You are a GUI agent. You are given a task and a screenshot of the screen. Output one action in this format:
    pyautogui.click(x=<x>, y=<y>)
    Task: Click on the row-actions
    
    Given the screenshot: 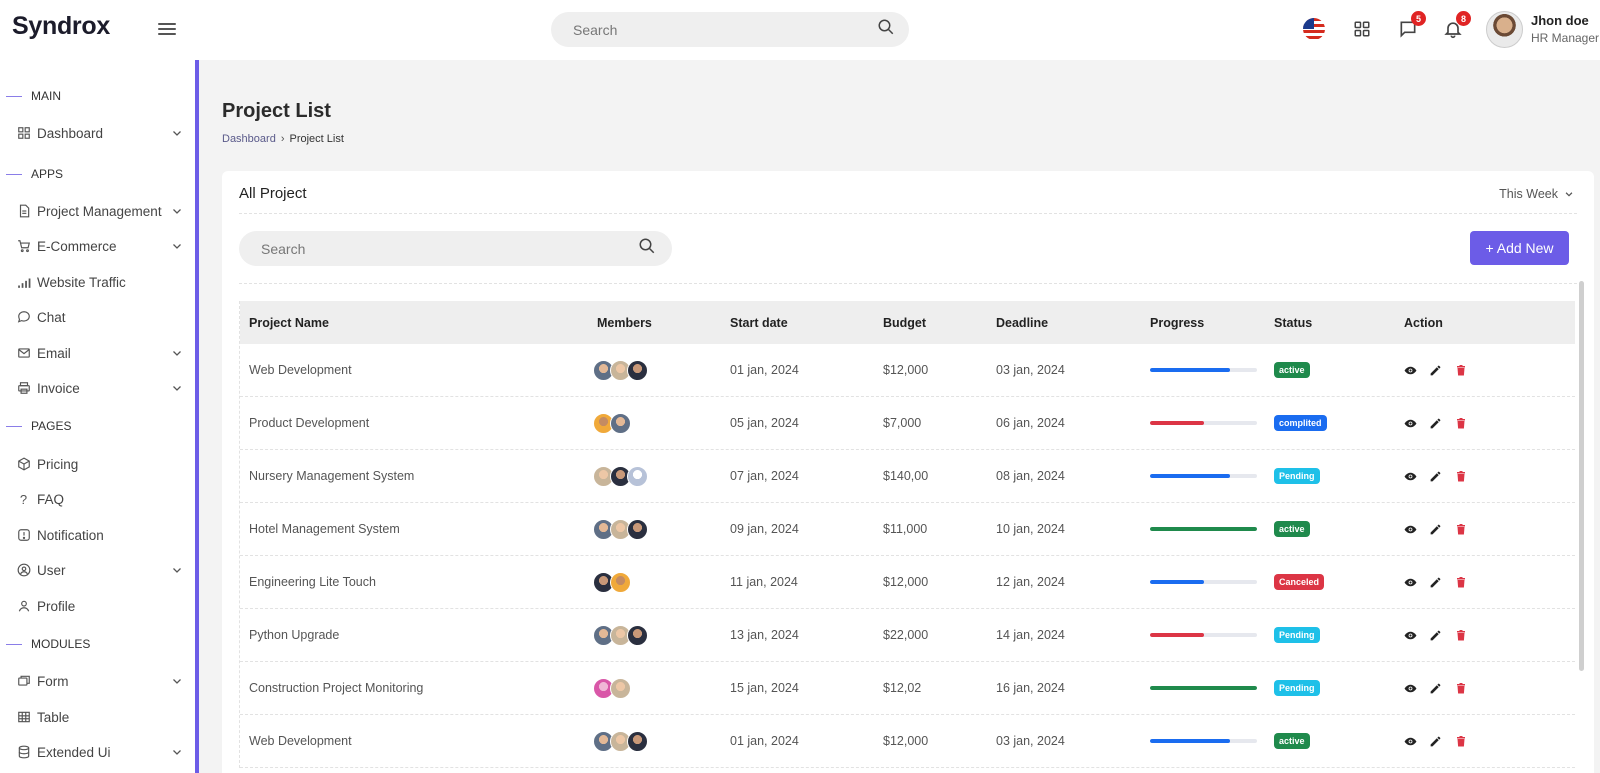 What is the action you would take?
    pyautogui.click(x=1435, y=529)
    